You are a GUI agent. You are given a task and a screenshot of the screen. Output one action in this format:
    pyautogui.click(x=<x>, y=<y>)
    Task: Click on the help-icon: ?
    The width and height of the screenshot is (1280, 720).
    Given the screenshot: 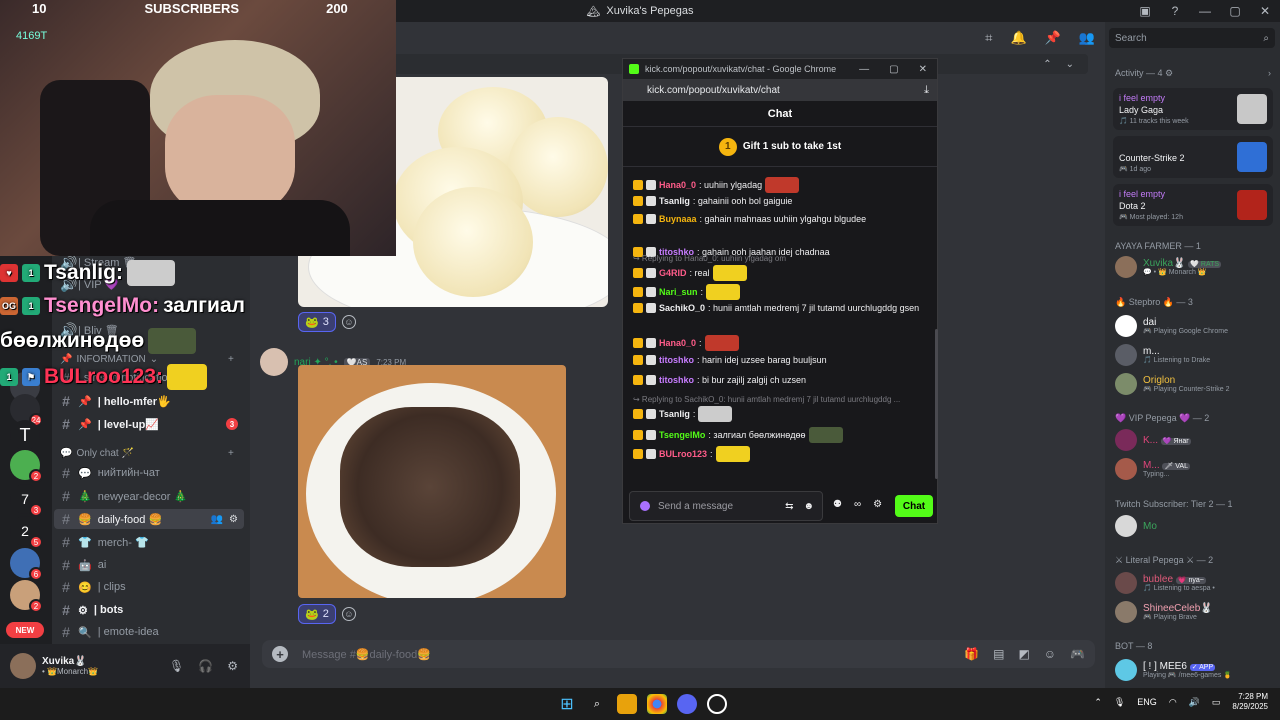 What is the action you would take?
    pyautogui.click(x=1175, y=11)
    